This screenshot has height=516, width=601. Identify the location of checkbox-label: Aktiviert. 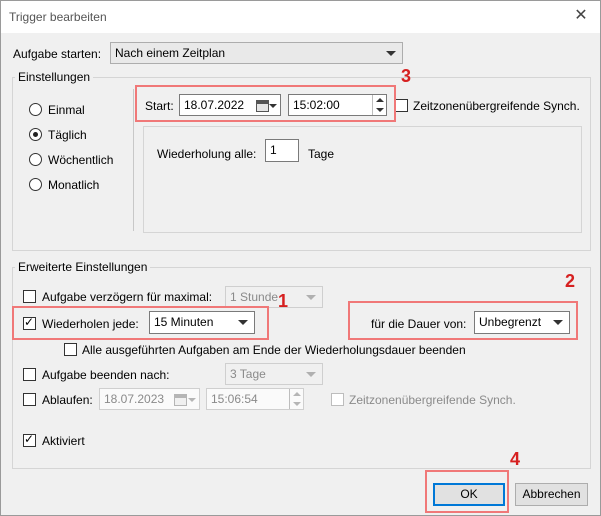
(63, 441).